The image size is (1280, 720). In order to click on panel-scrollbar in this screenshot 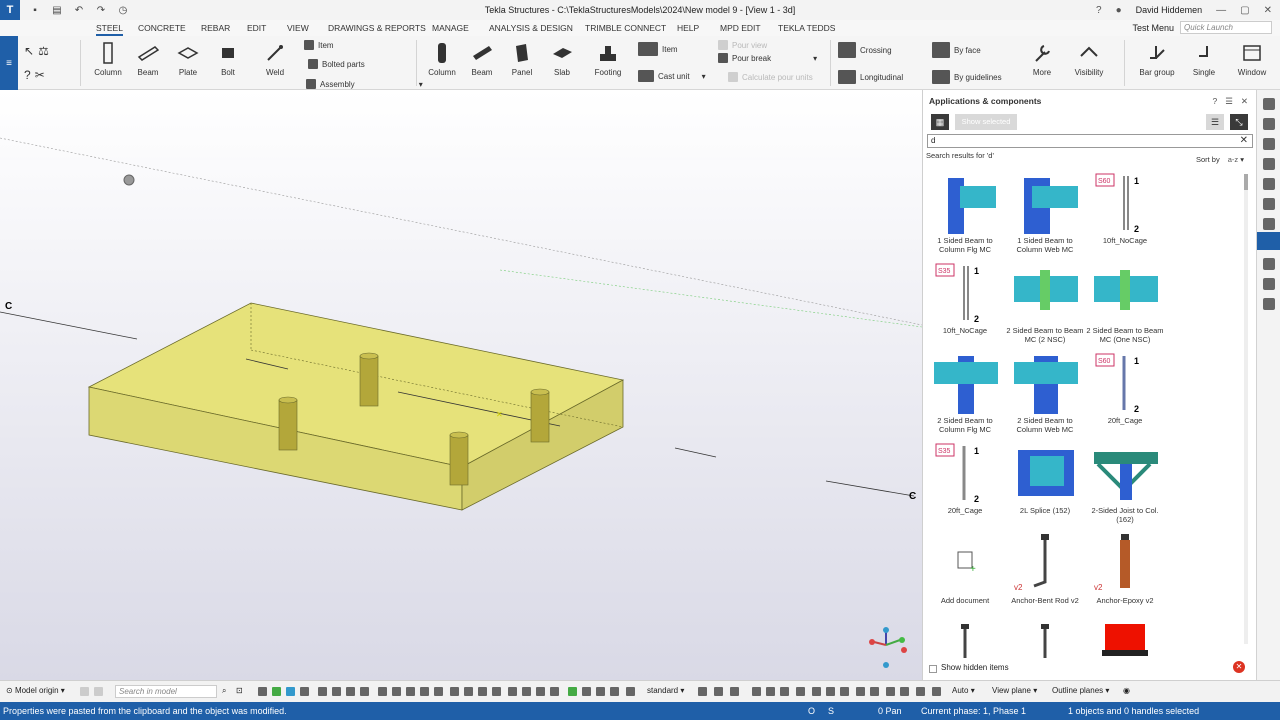, I will do `click(1246, 409)`.